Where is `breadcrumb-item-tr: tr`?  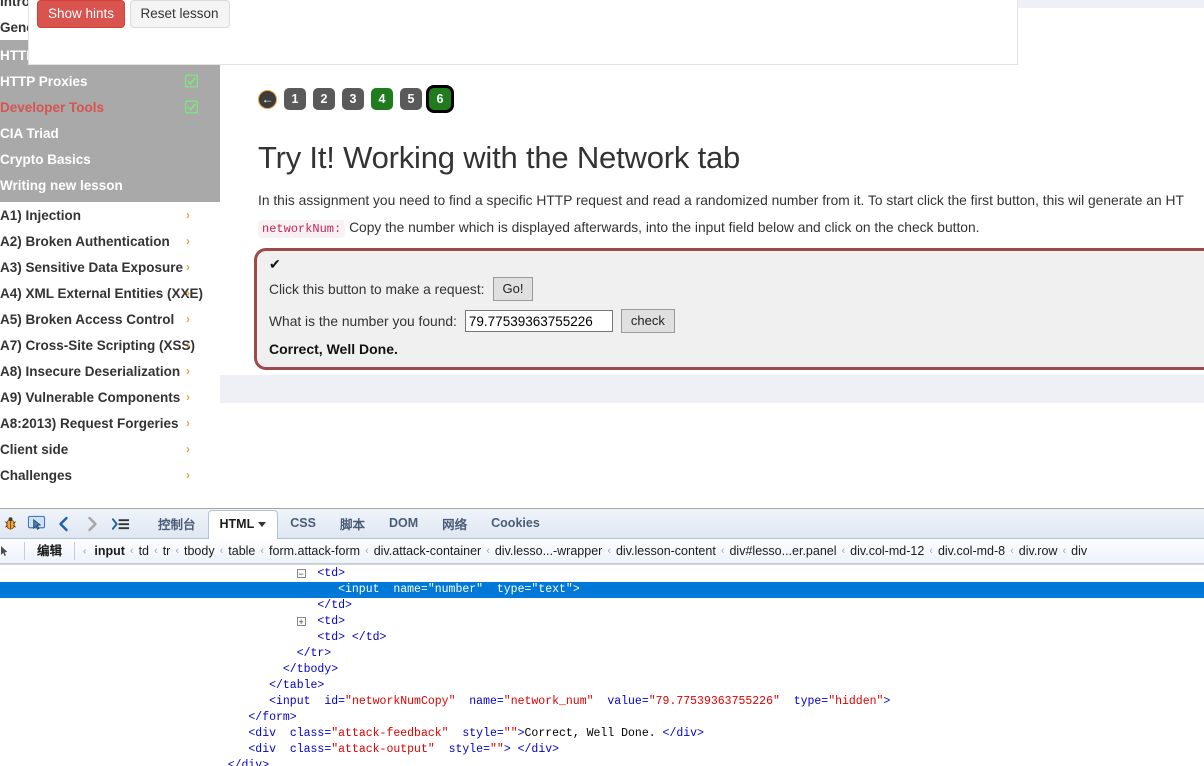 breadcrumb-item-tr: tr is located at coordinates (167, 551).